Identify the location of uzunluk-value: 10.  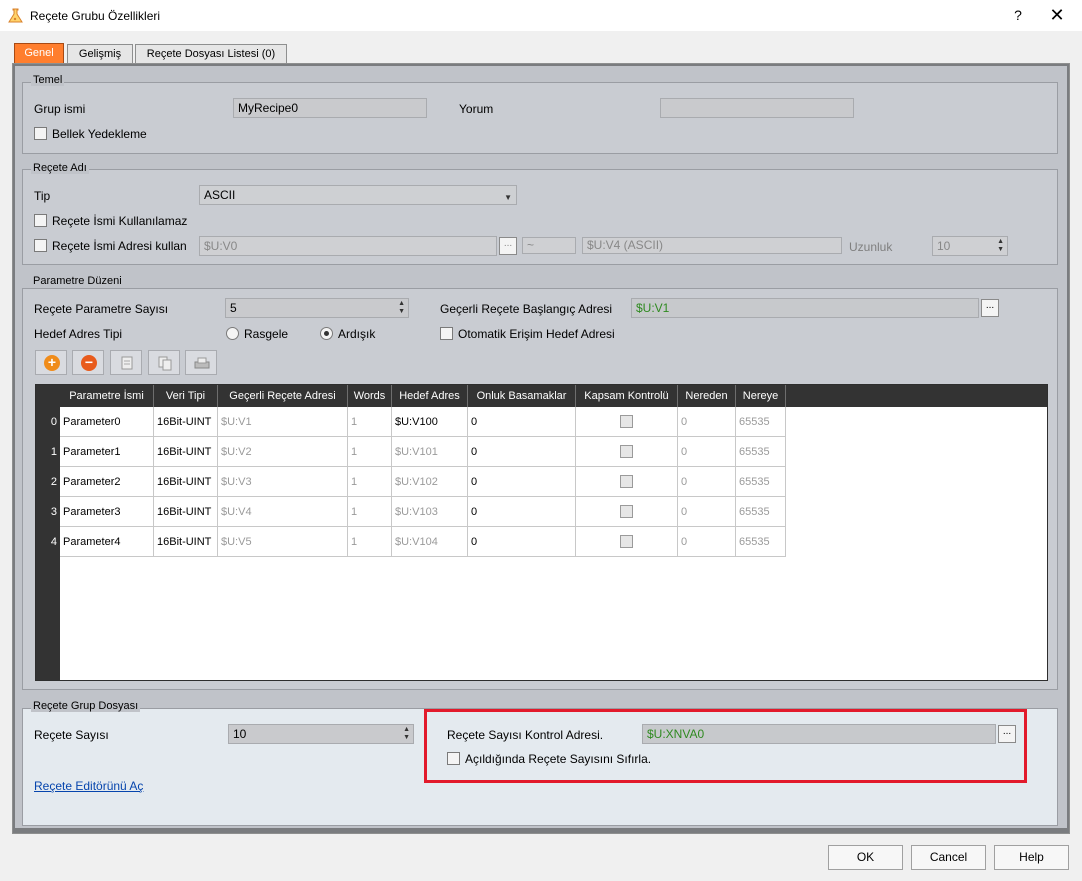
(944, 246).